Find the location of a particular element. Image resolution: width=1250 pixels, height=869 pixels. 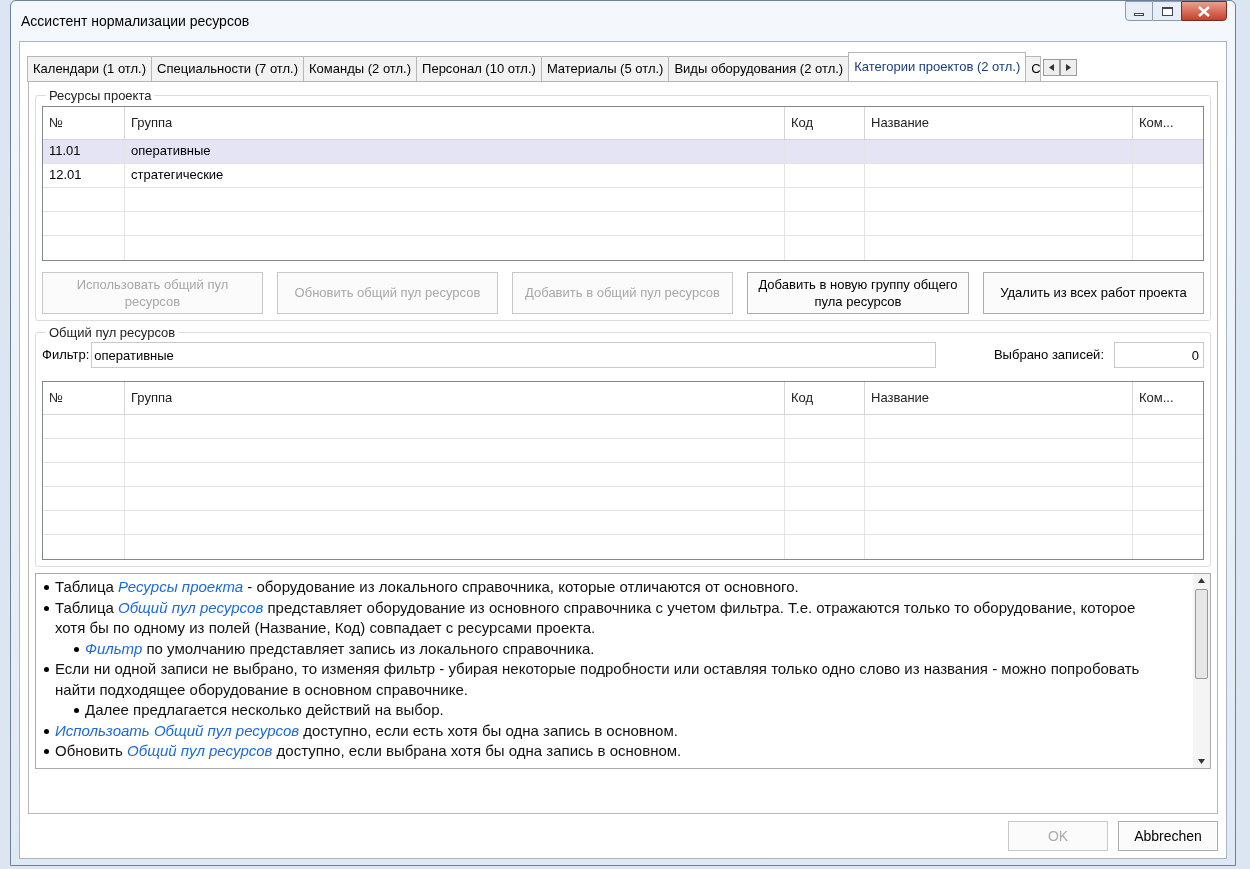

help-text: Фильтр по умолчанию представляет запись из локального справочника. is located at coordinates (340, 648).